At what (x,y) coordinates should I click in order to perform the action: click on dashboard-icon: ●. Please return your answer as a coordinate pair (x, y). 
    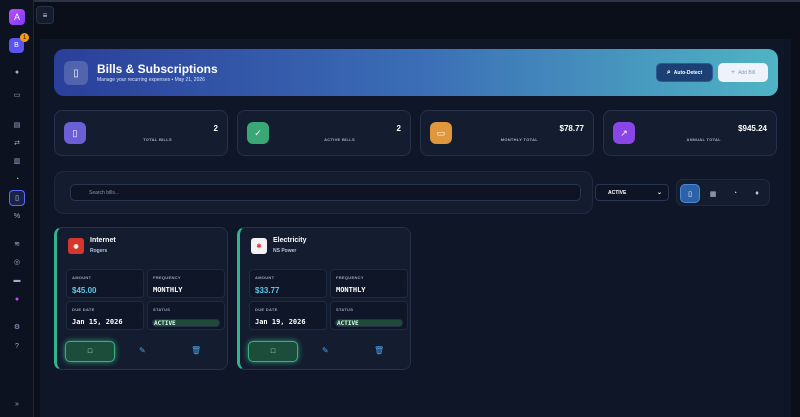
    Looking at the image, I should click on (17, 72).